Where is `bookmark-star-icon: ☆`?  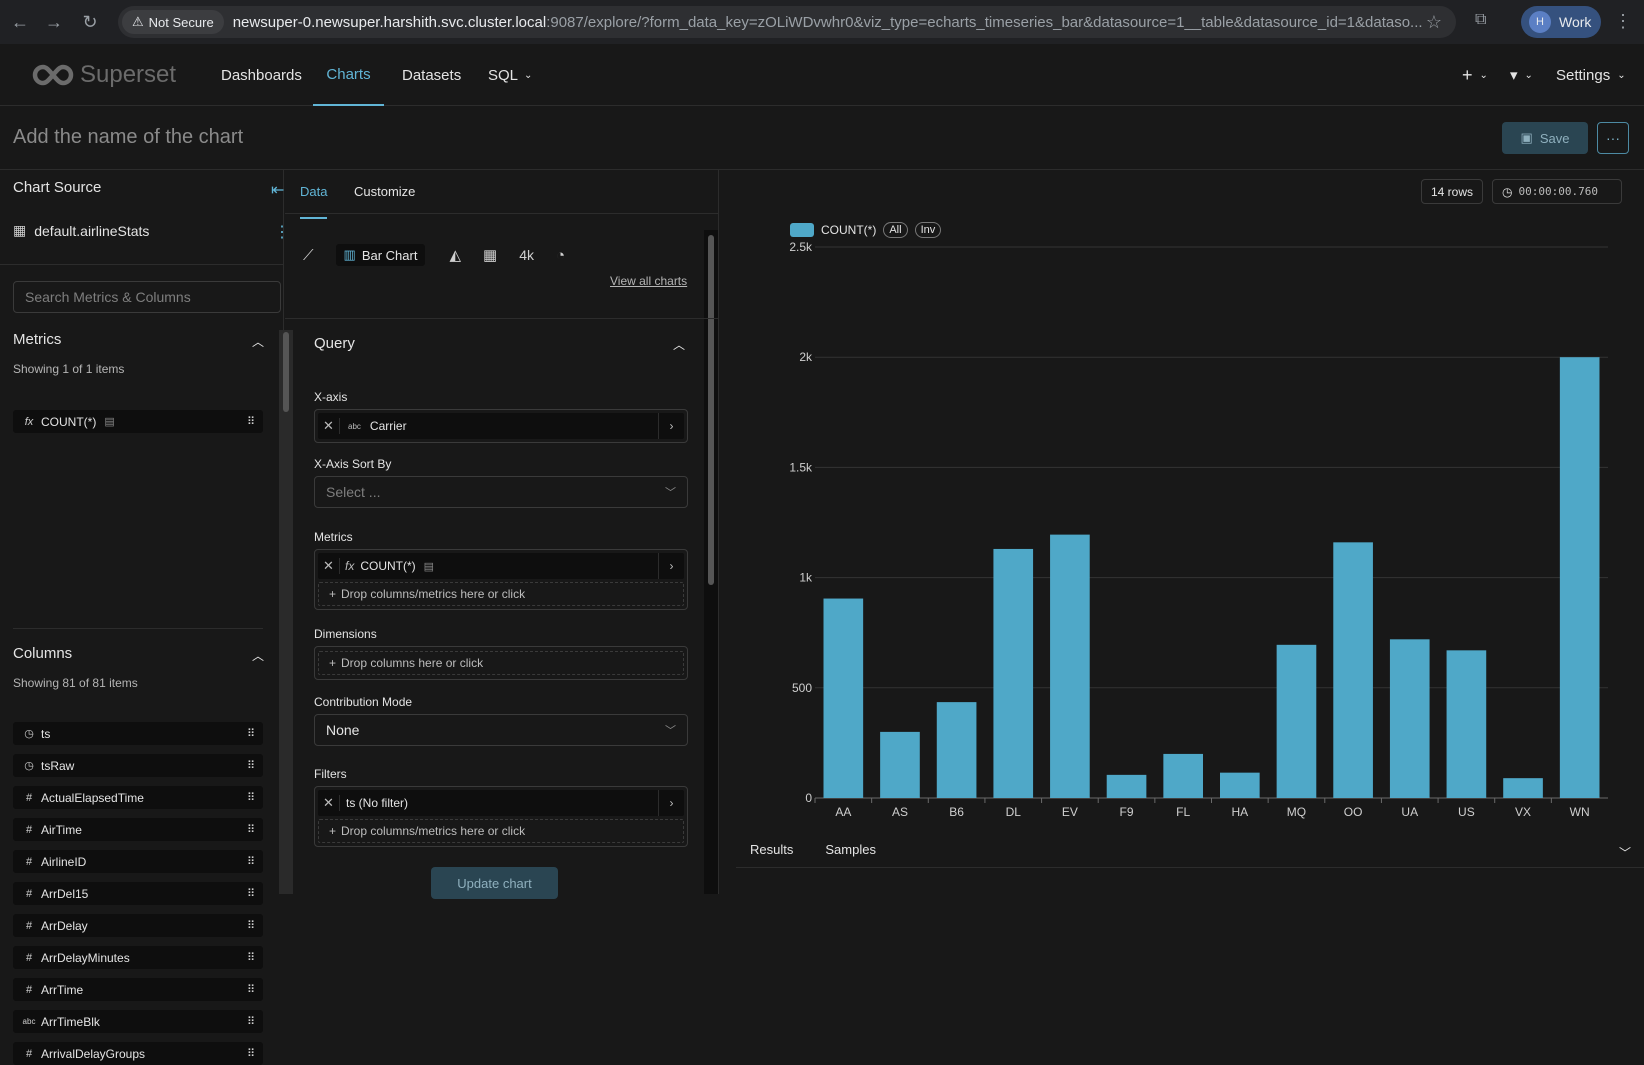
bookmark-star-icon: ☆ is located at coordinates (1434, 22).